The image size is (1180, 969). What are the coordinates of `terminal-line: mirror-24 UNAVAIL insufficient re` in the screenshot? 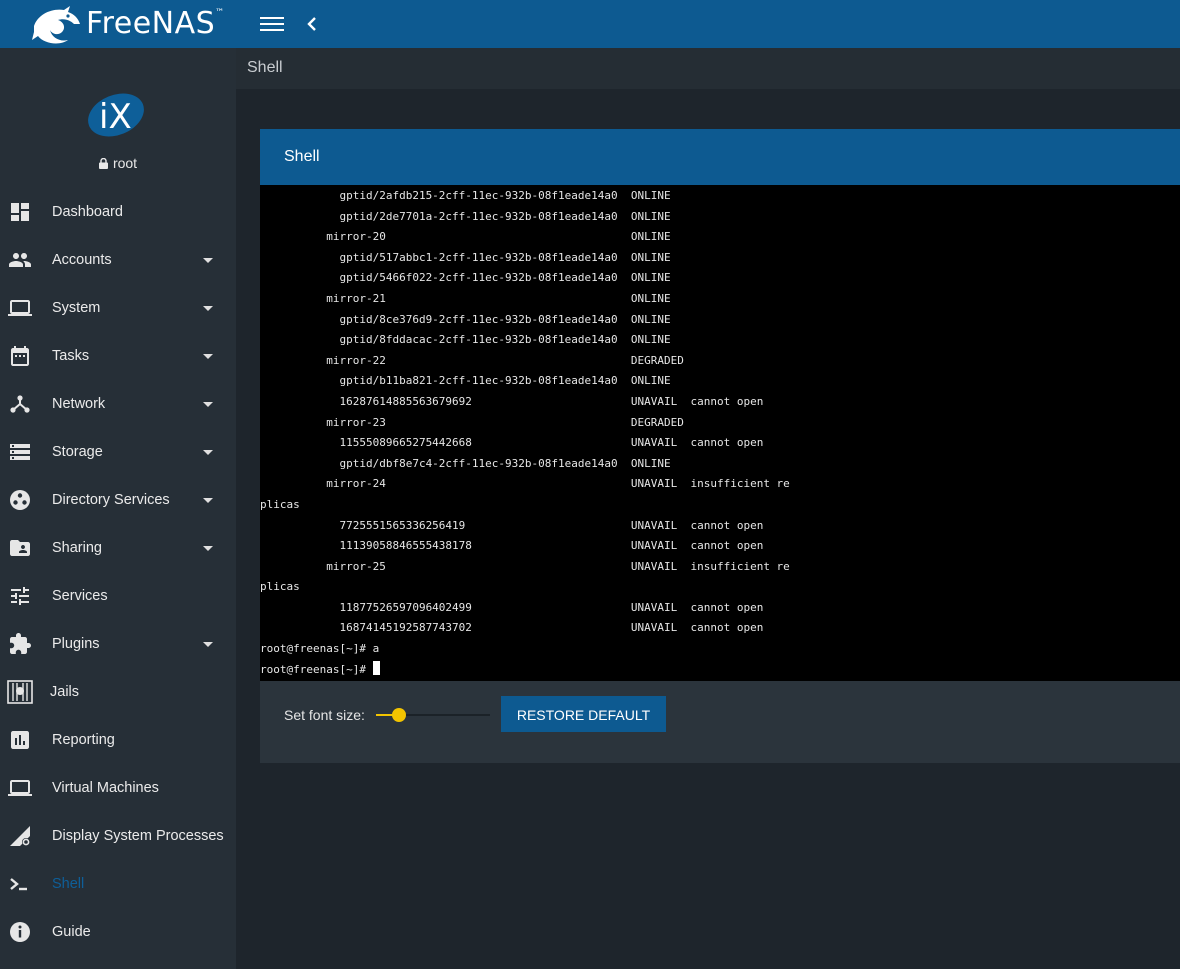 It's located at (525, 484).